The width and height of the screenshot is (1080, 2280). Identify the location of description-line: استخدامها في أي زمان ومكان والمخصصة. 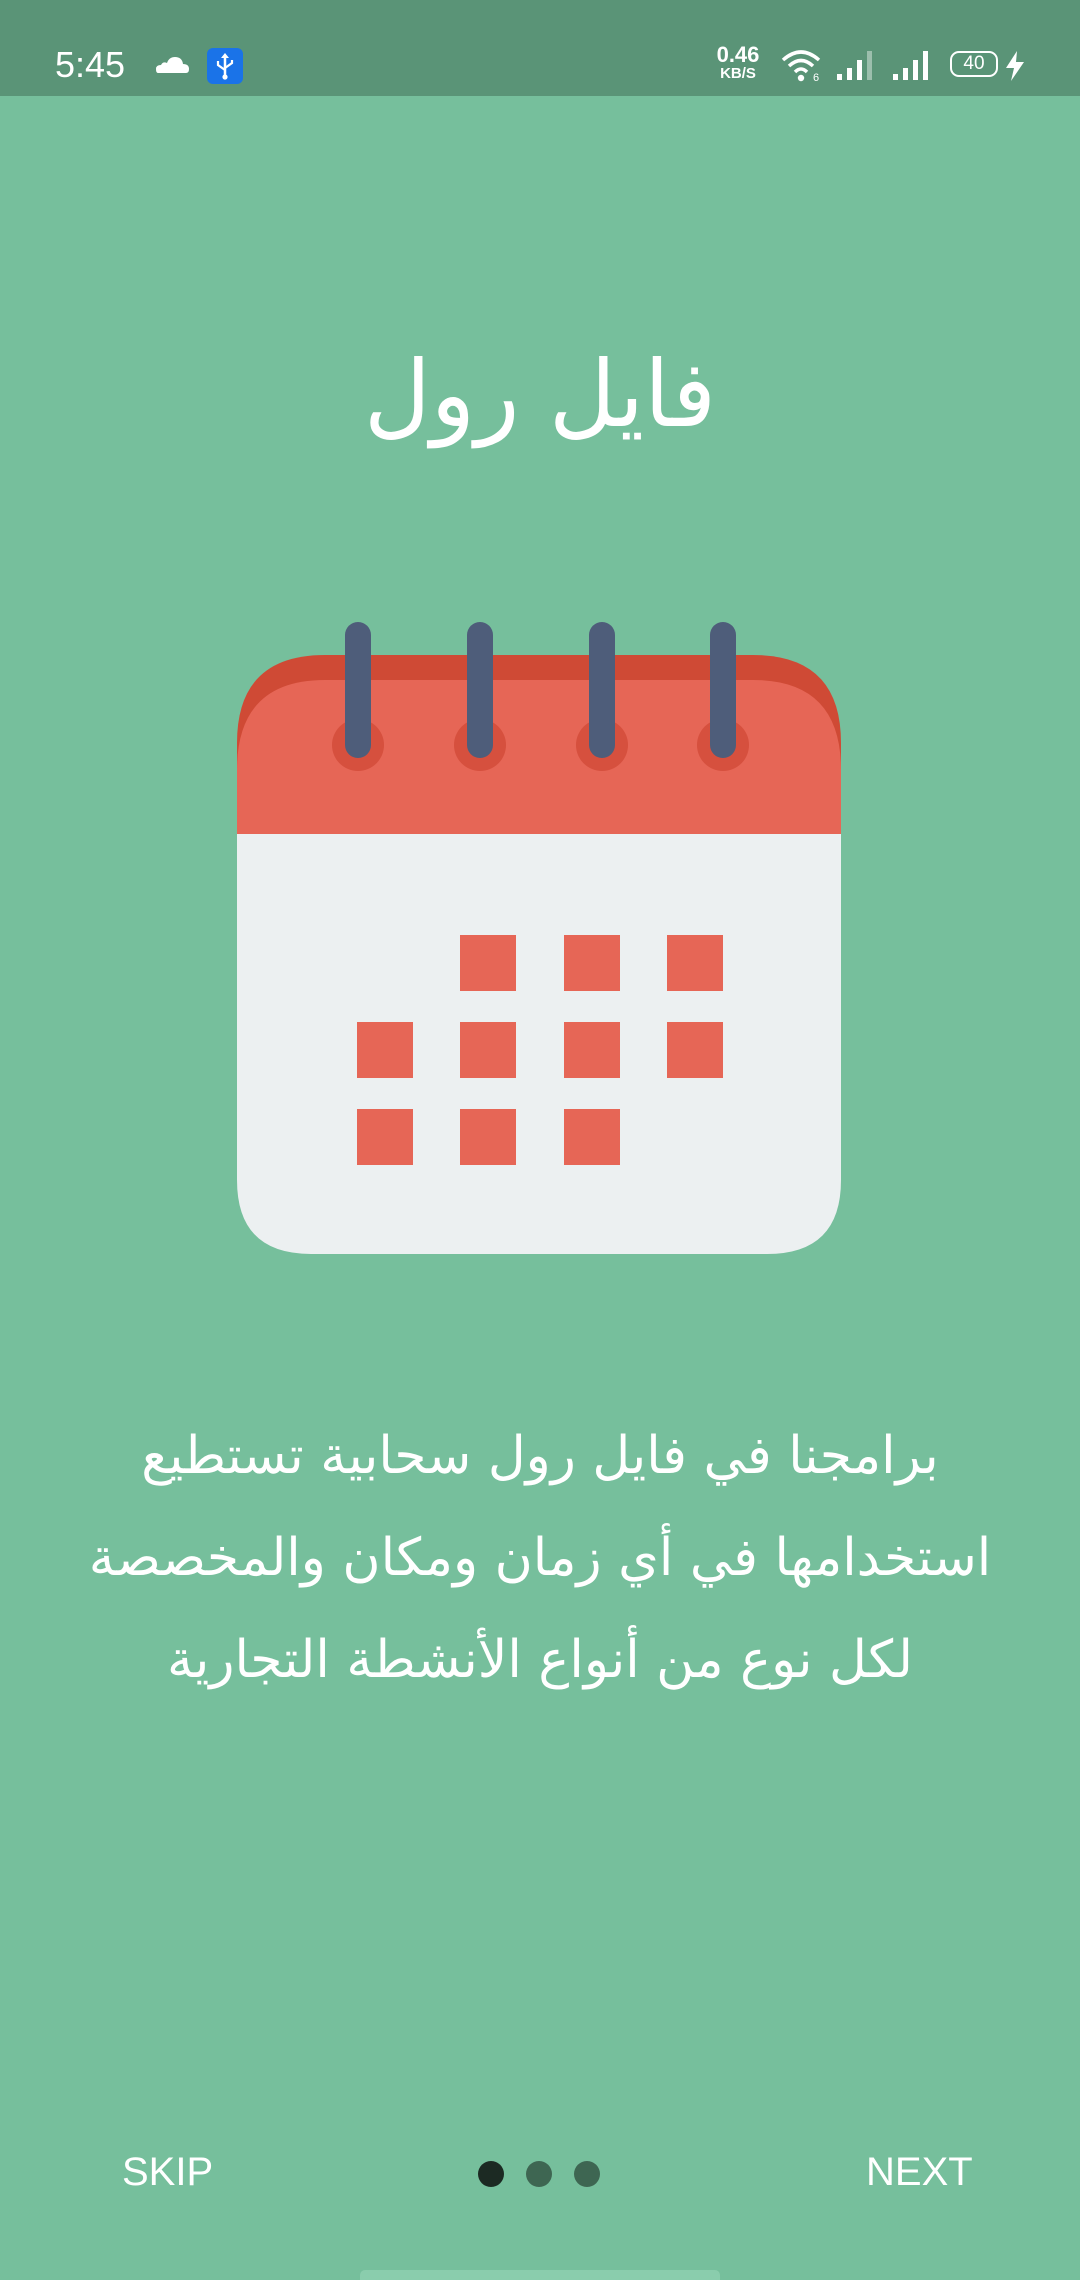
(540, 1558).